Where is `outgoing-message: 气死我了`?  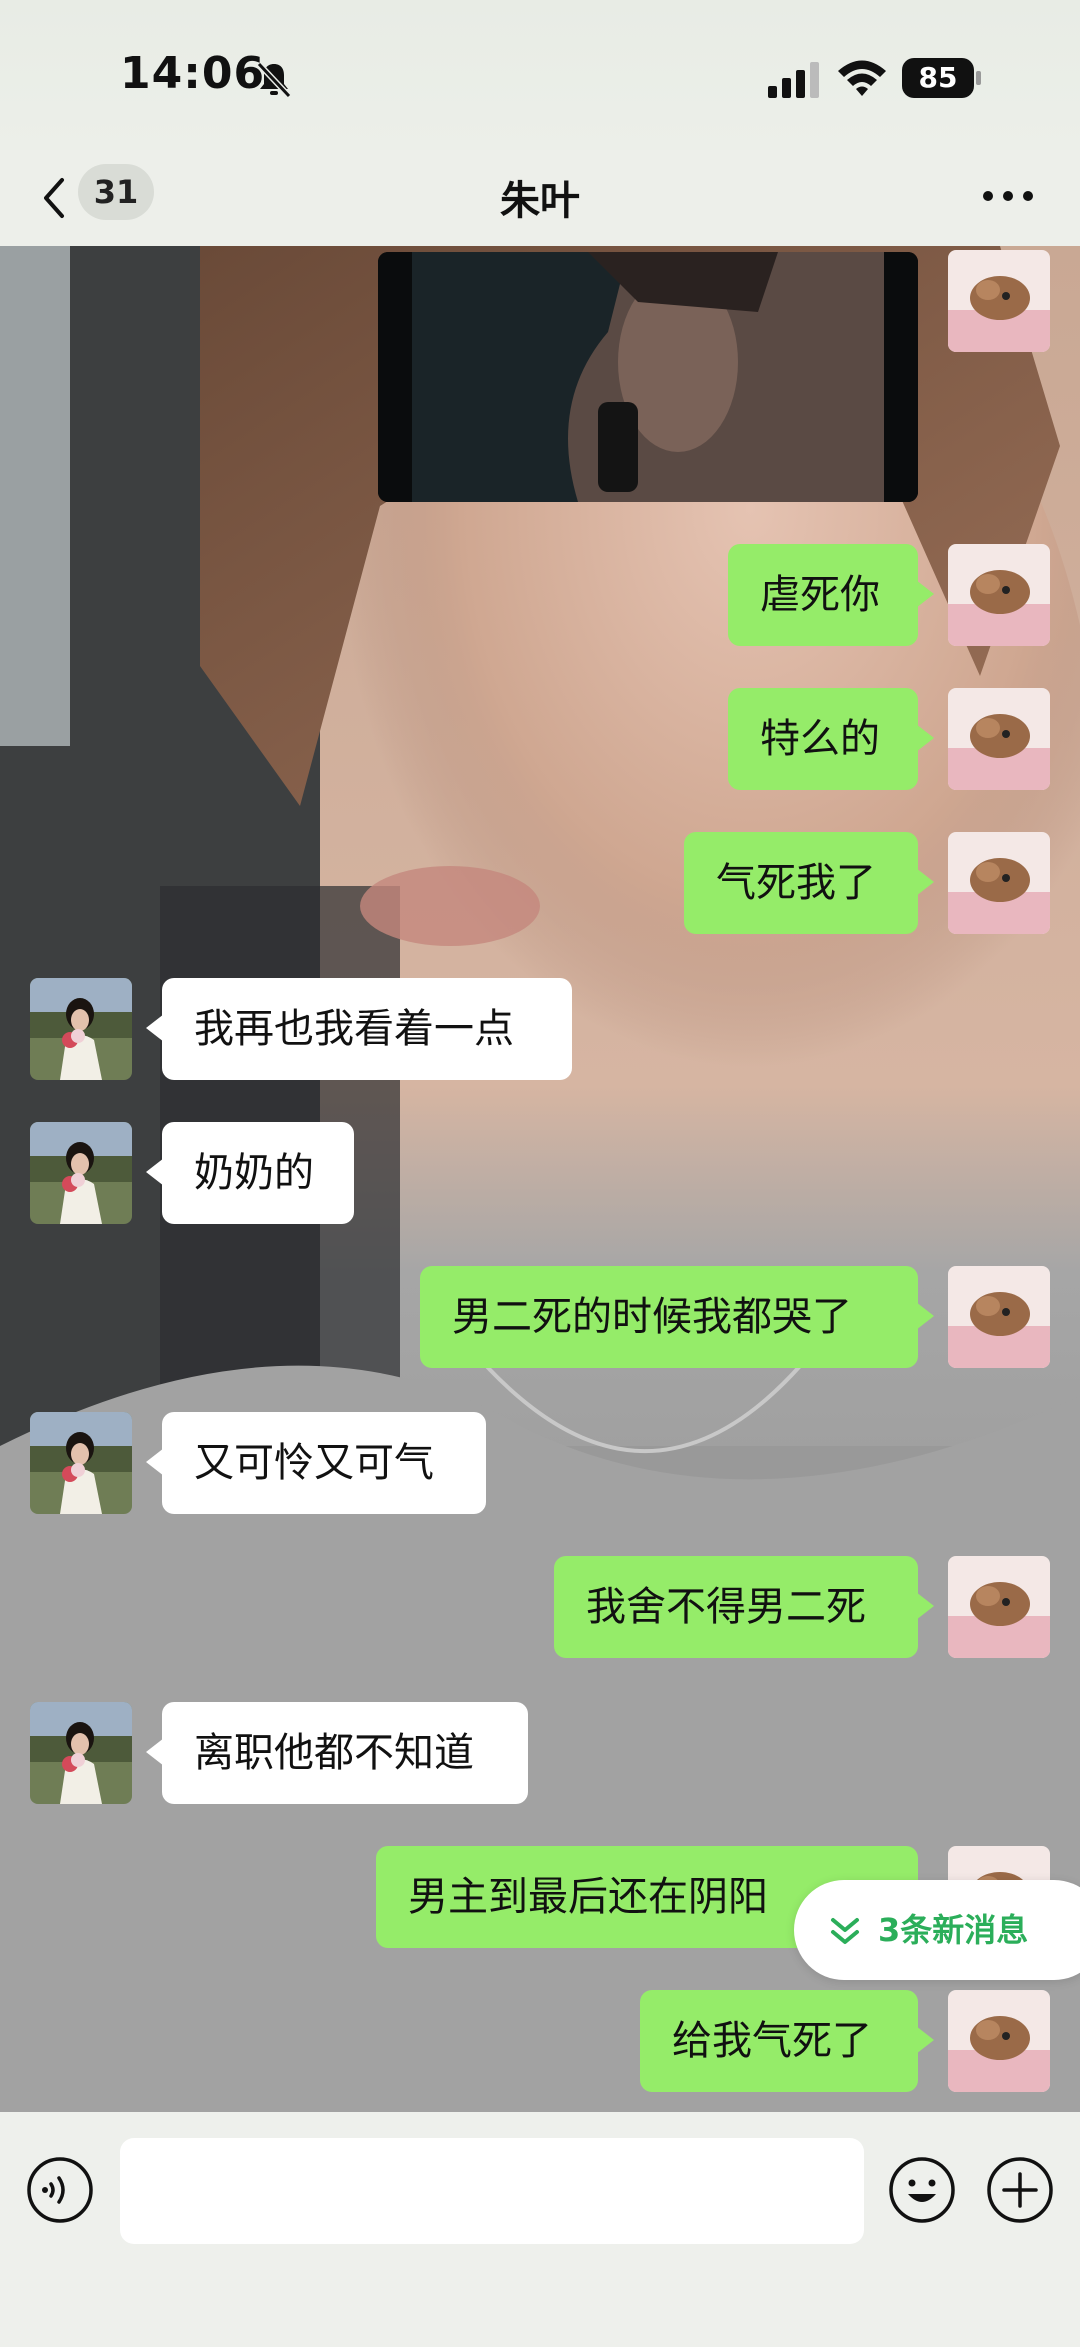 outgoing-message: 气死我了 is located at coordinates (809, 883).